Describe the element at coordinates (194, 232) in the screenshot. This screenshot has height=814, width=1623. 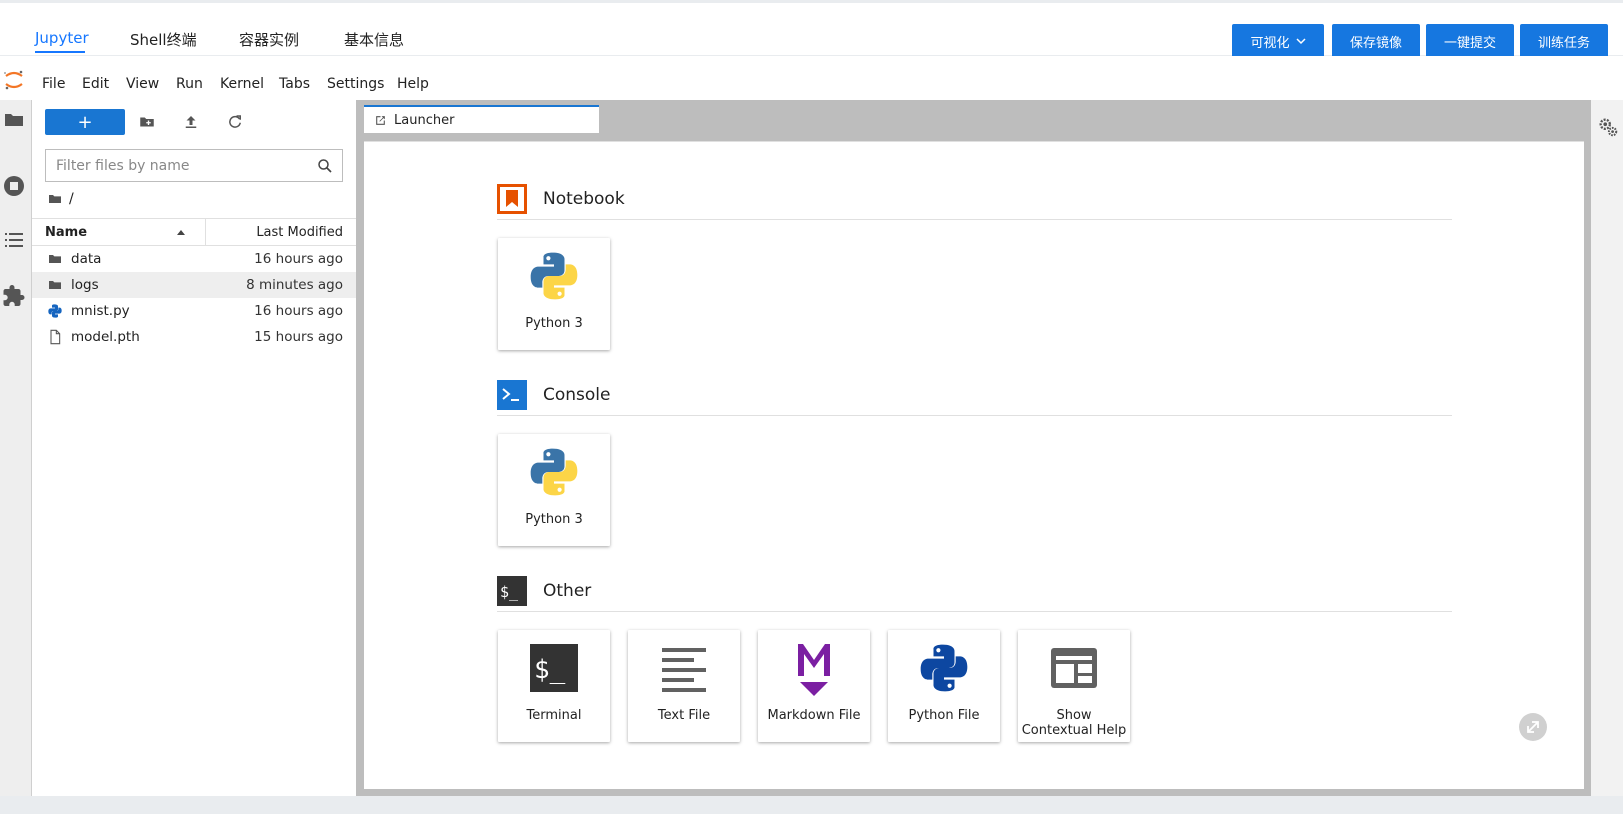
I see `file-list-header: Name Last Modified` at that location.